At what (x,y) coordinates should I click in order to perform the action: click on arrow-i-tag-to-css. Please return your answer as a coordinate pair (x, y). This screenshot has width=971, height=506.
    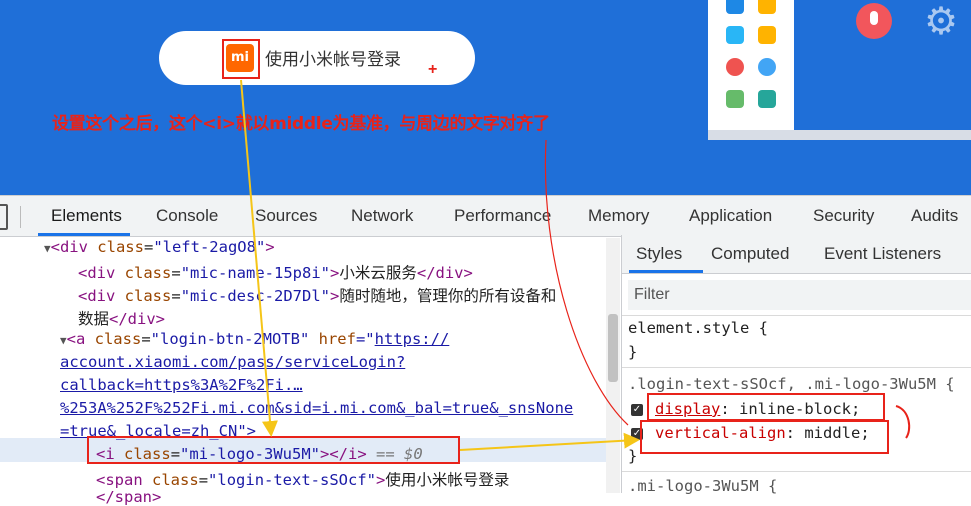
    Looking at the image, I should click on (549, 441).